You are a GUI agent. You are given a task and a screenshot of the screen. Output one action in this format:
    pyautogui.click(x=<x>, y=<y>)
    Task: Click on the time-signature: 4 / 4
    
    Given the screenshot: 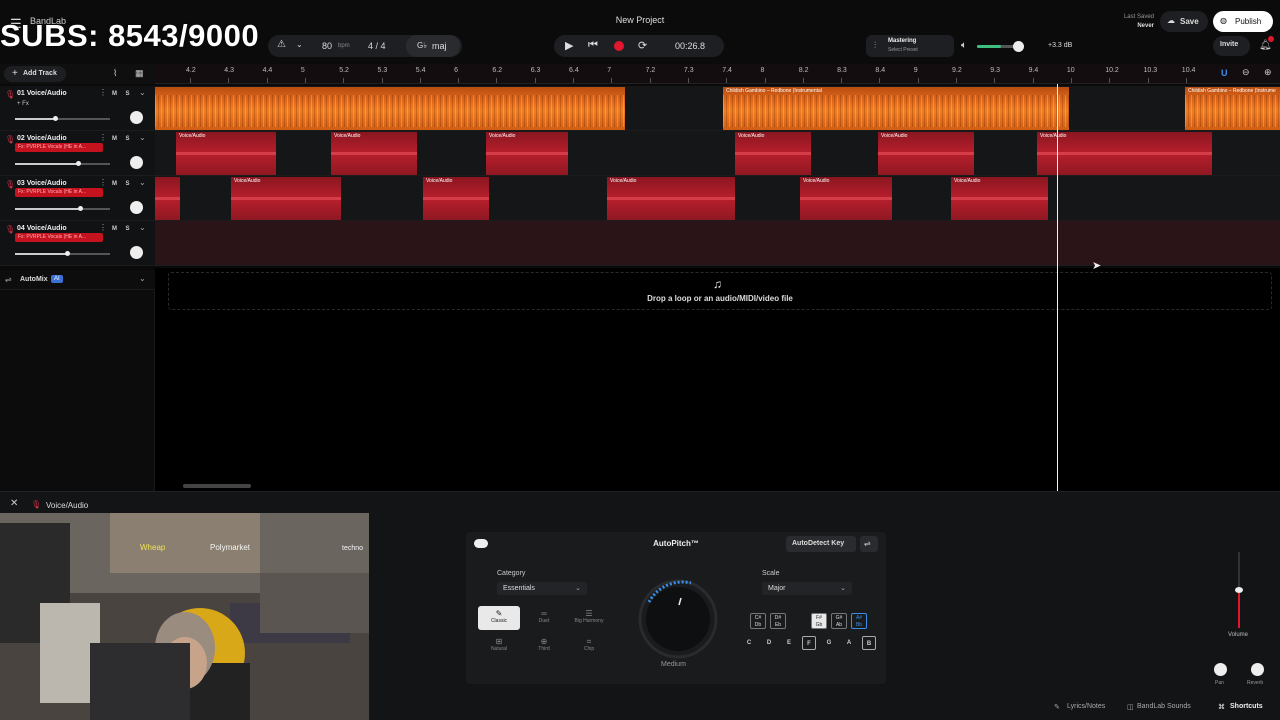 What is the action you would take?
    pyautogui.click(x=377, y=46)
    